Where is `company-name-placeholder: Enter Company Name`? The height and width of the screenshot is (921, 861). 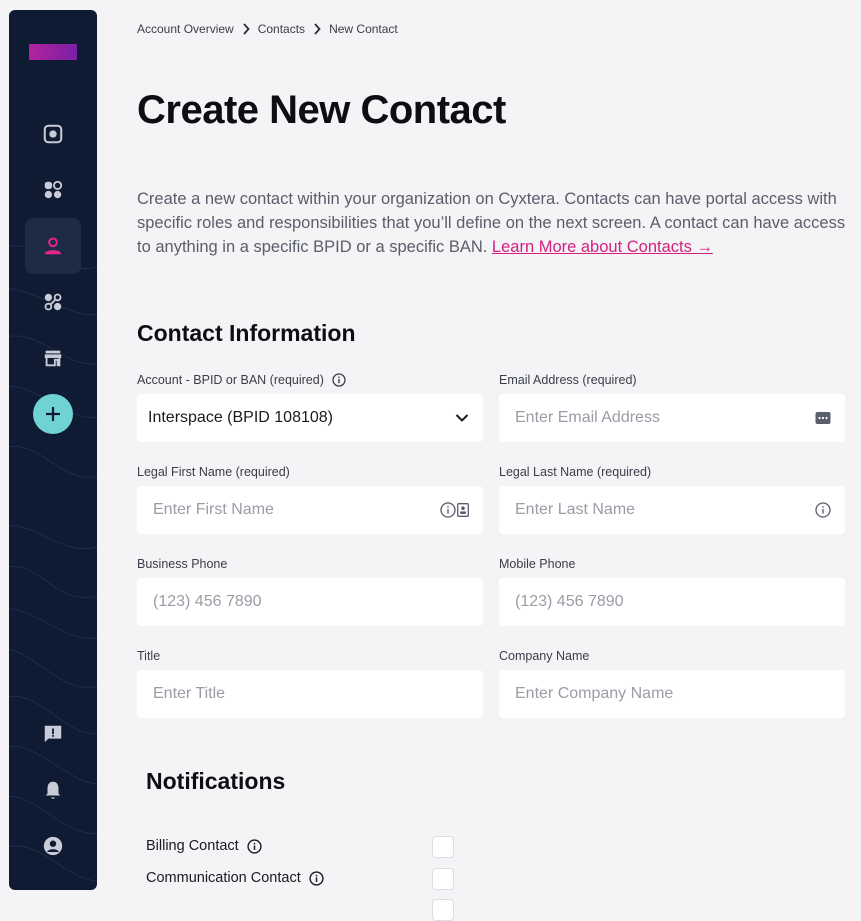
company-name-placeholder: Enter Company Name is located at coordinates (594, 693).